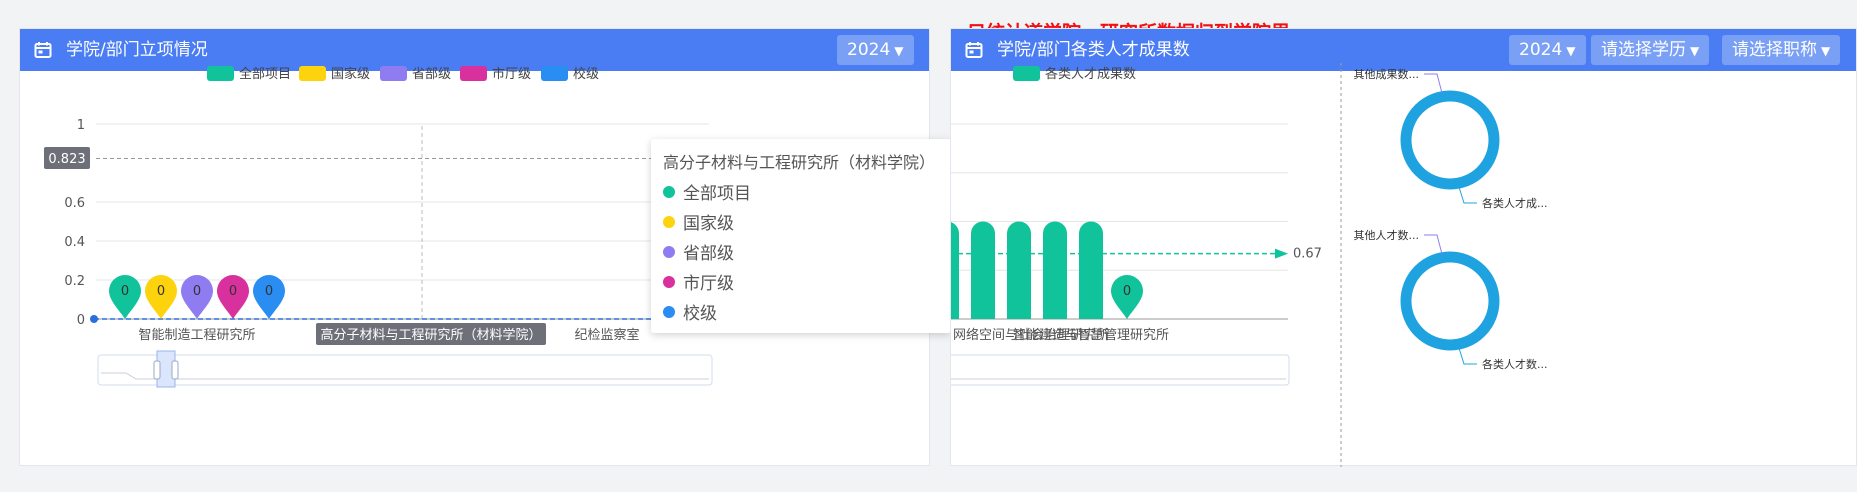 The image size is (1857, 492). I want to click on legend-label: 各类人才成果数, so click(1090, 74).